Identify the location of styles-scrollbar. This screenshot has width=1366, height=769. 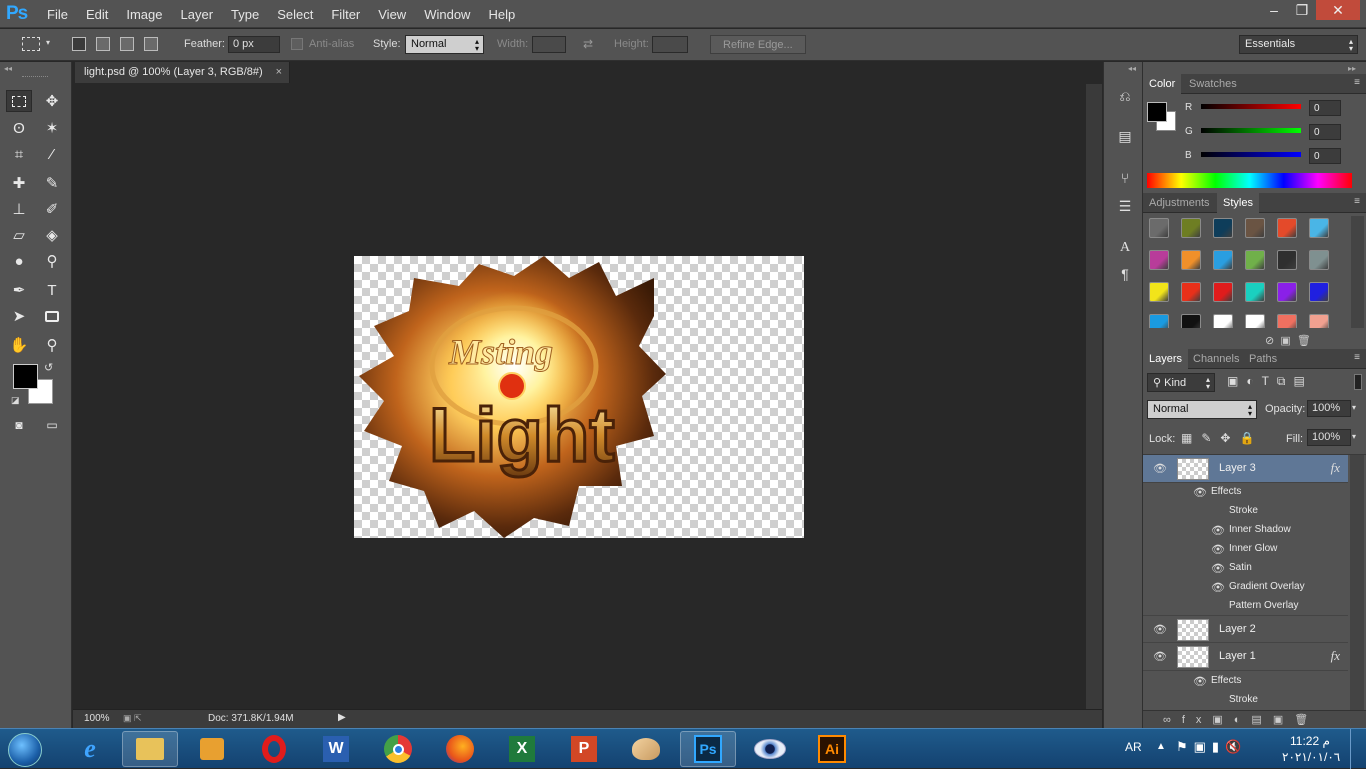
(1357, 272).